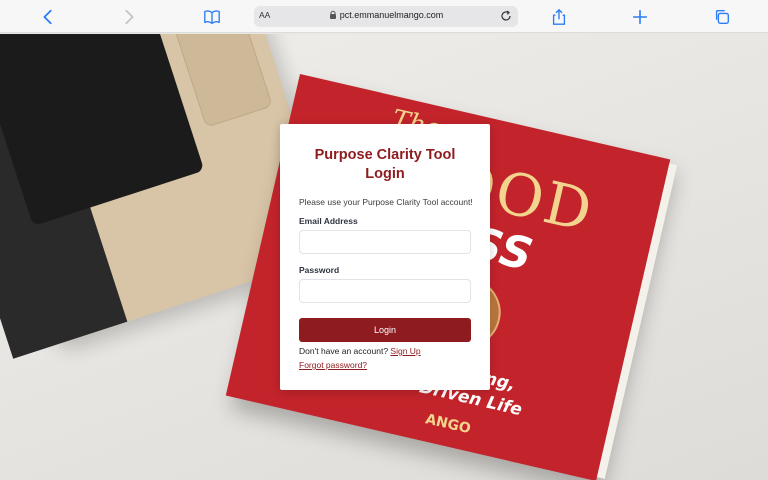 The width and height of the screenshot is (768, 480). I want to click on chevron-right-icon, so click(129, 17).